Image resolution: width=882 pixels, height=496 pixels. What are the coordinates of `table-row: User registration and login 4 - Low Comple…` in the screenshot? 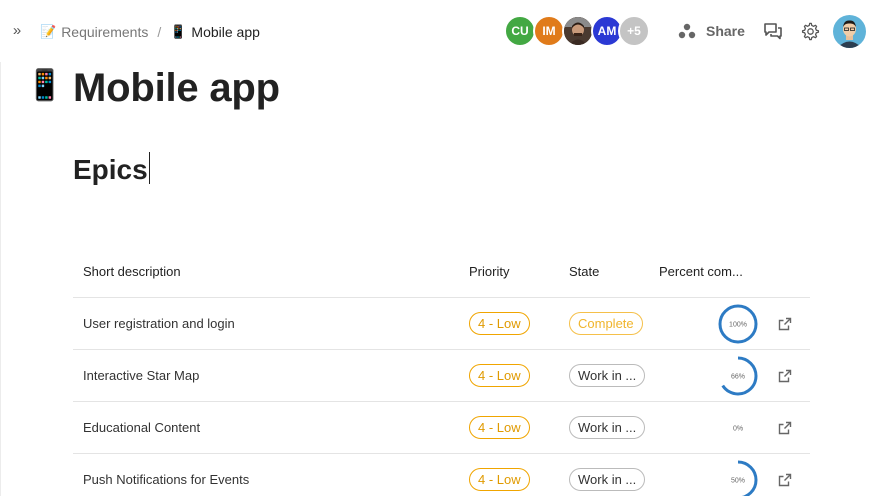 It's located at (441, 324).